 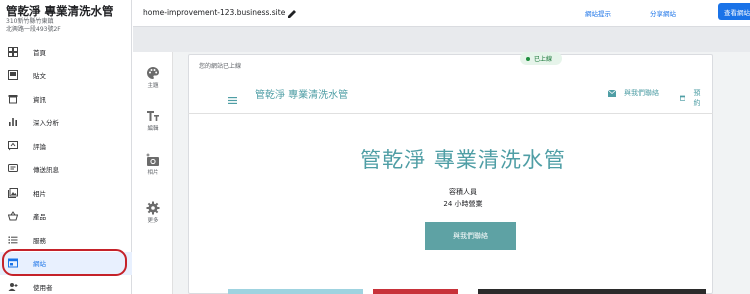 I want to click on calendar-icon, so click(x=683, y=98).